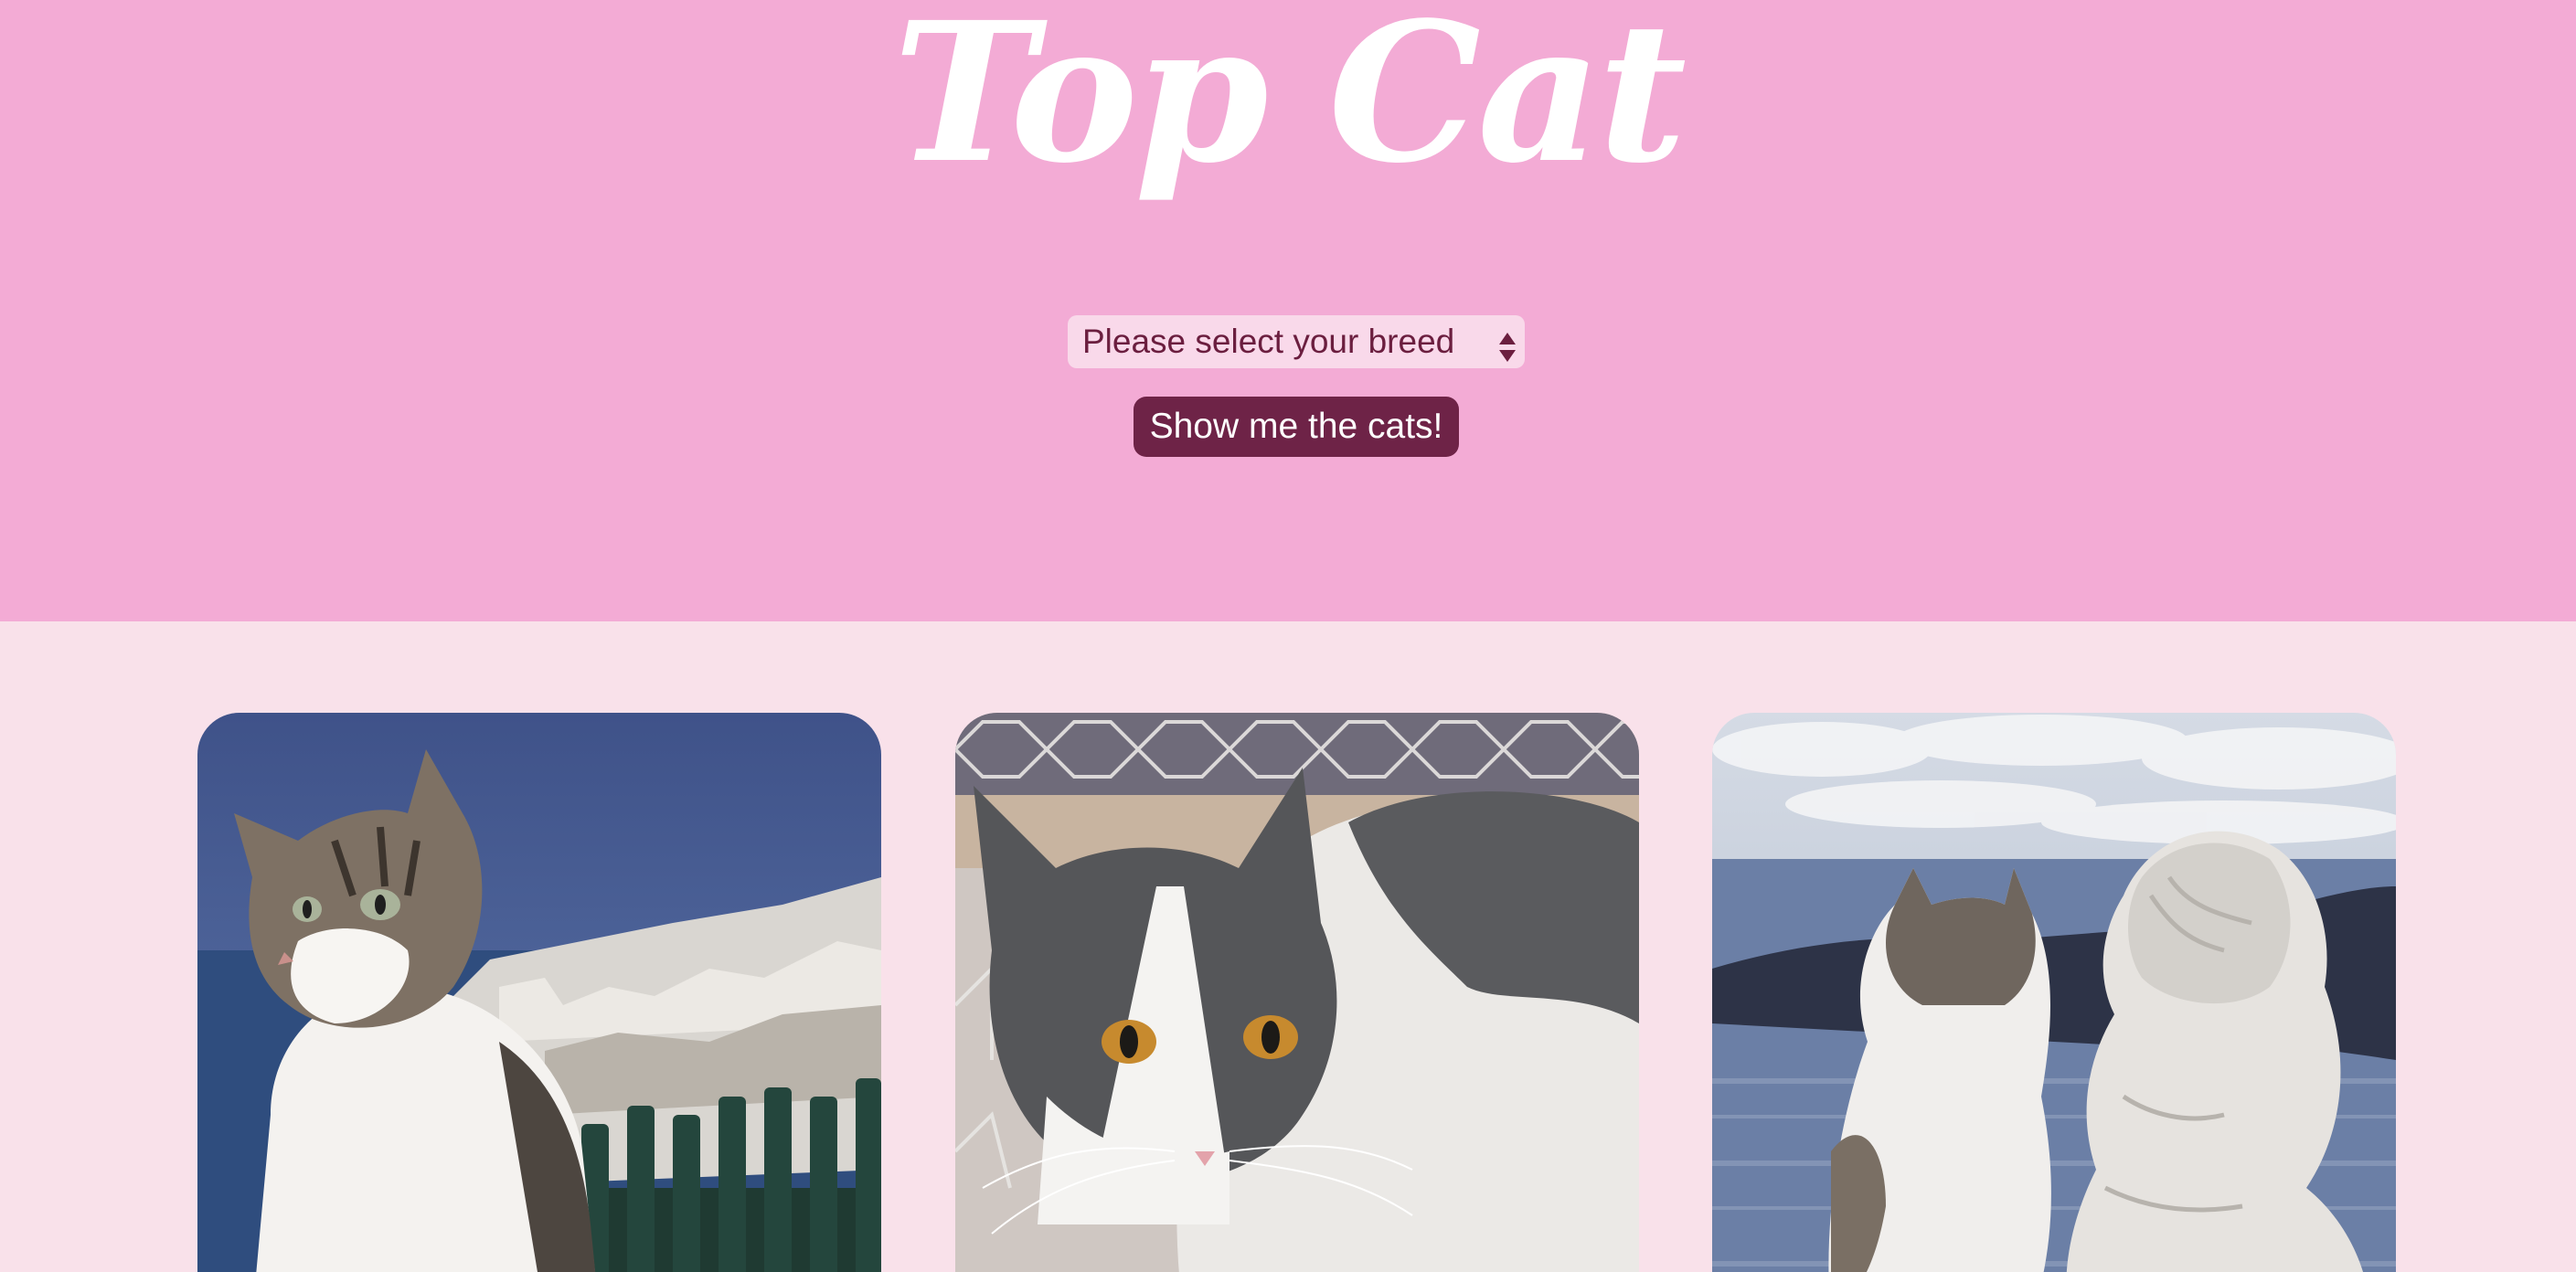 This screenshot has height=1272, width=2576. I want to click on breed-select: Please select your breed, so click(1296, 342).